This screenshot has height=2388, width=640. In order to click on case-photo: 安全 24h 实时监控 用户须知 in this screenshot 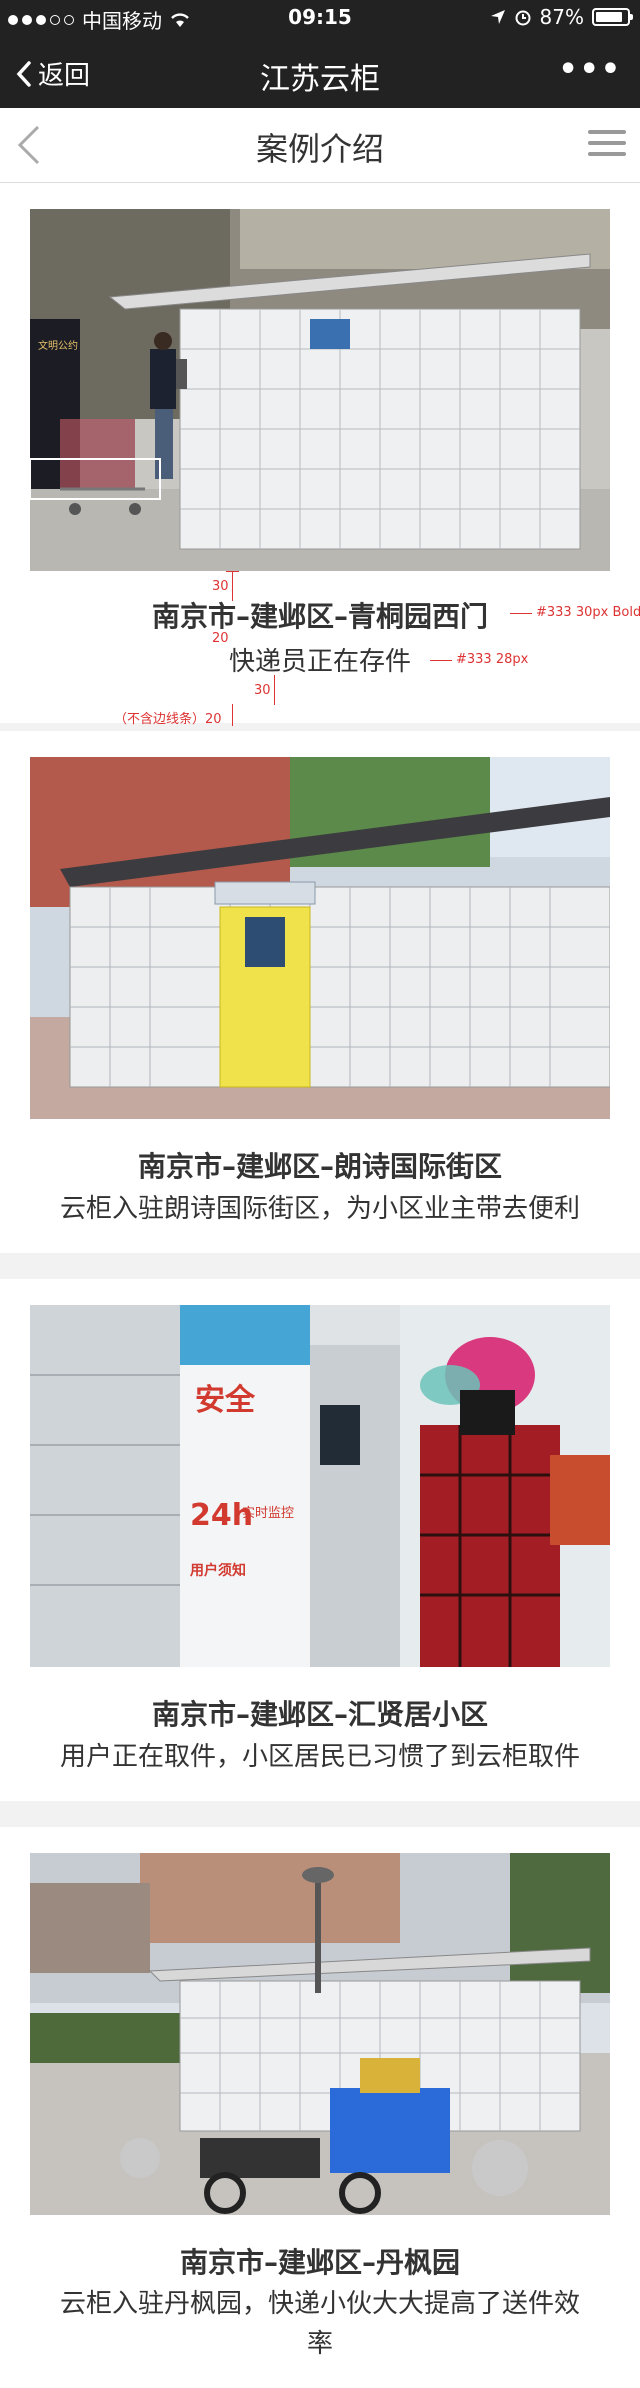, I will do `click(320, 1486)`.